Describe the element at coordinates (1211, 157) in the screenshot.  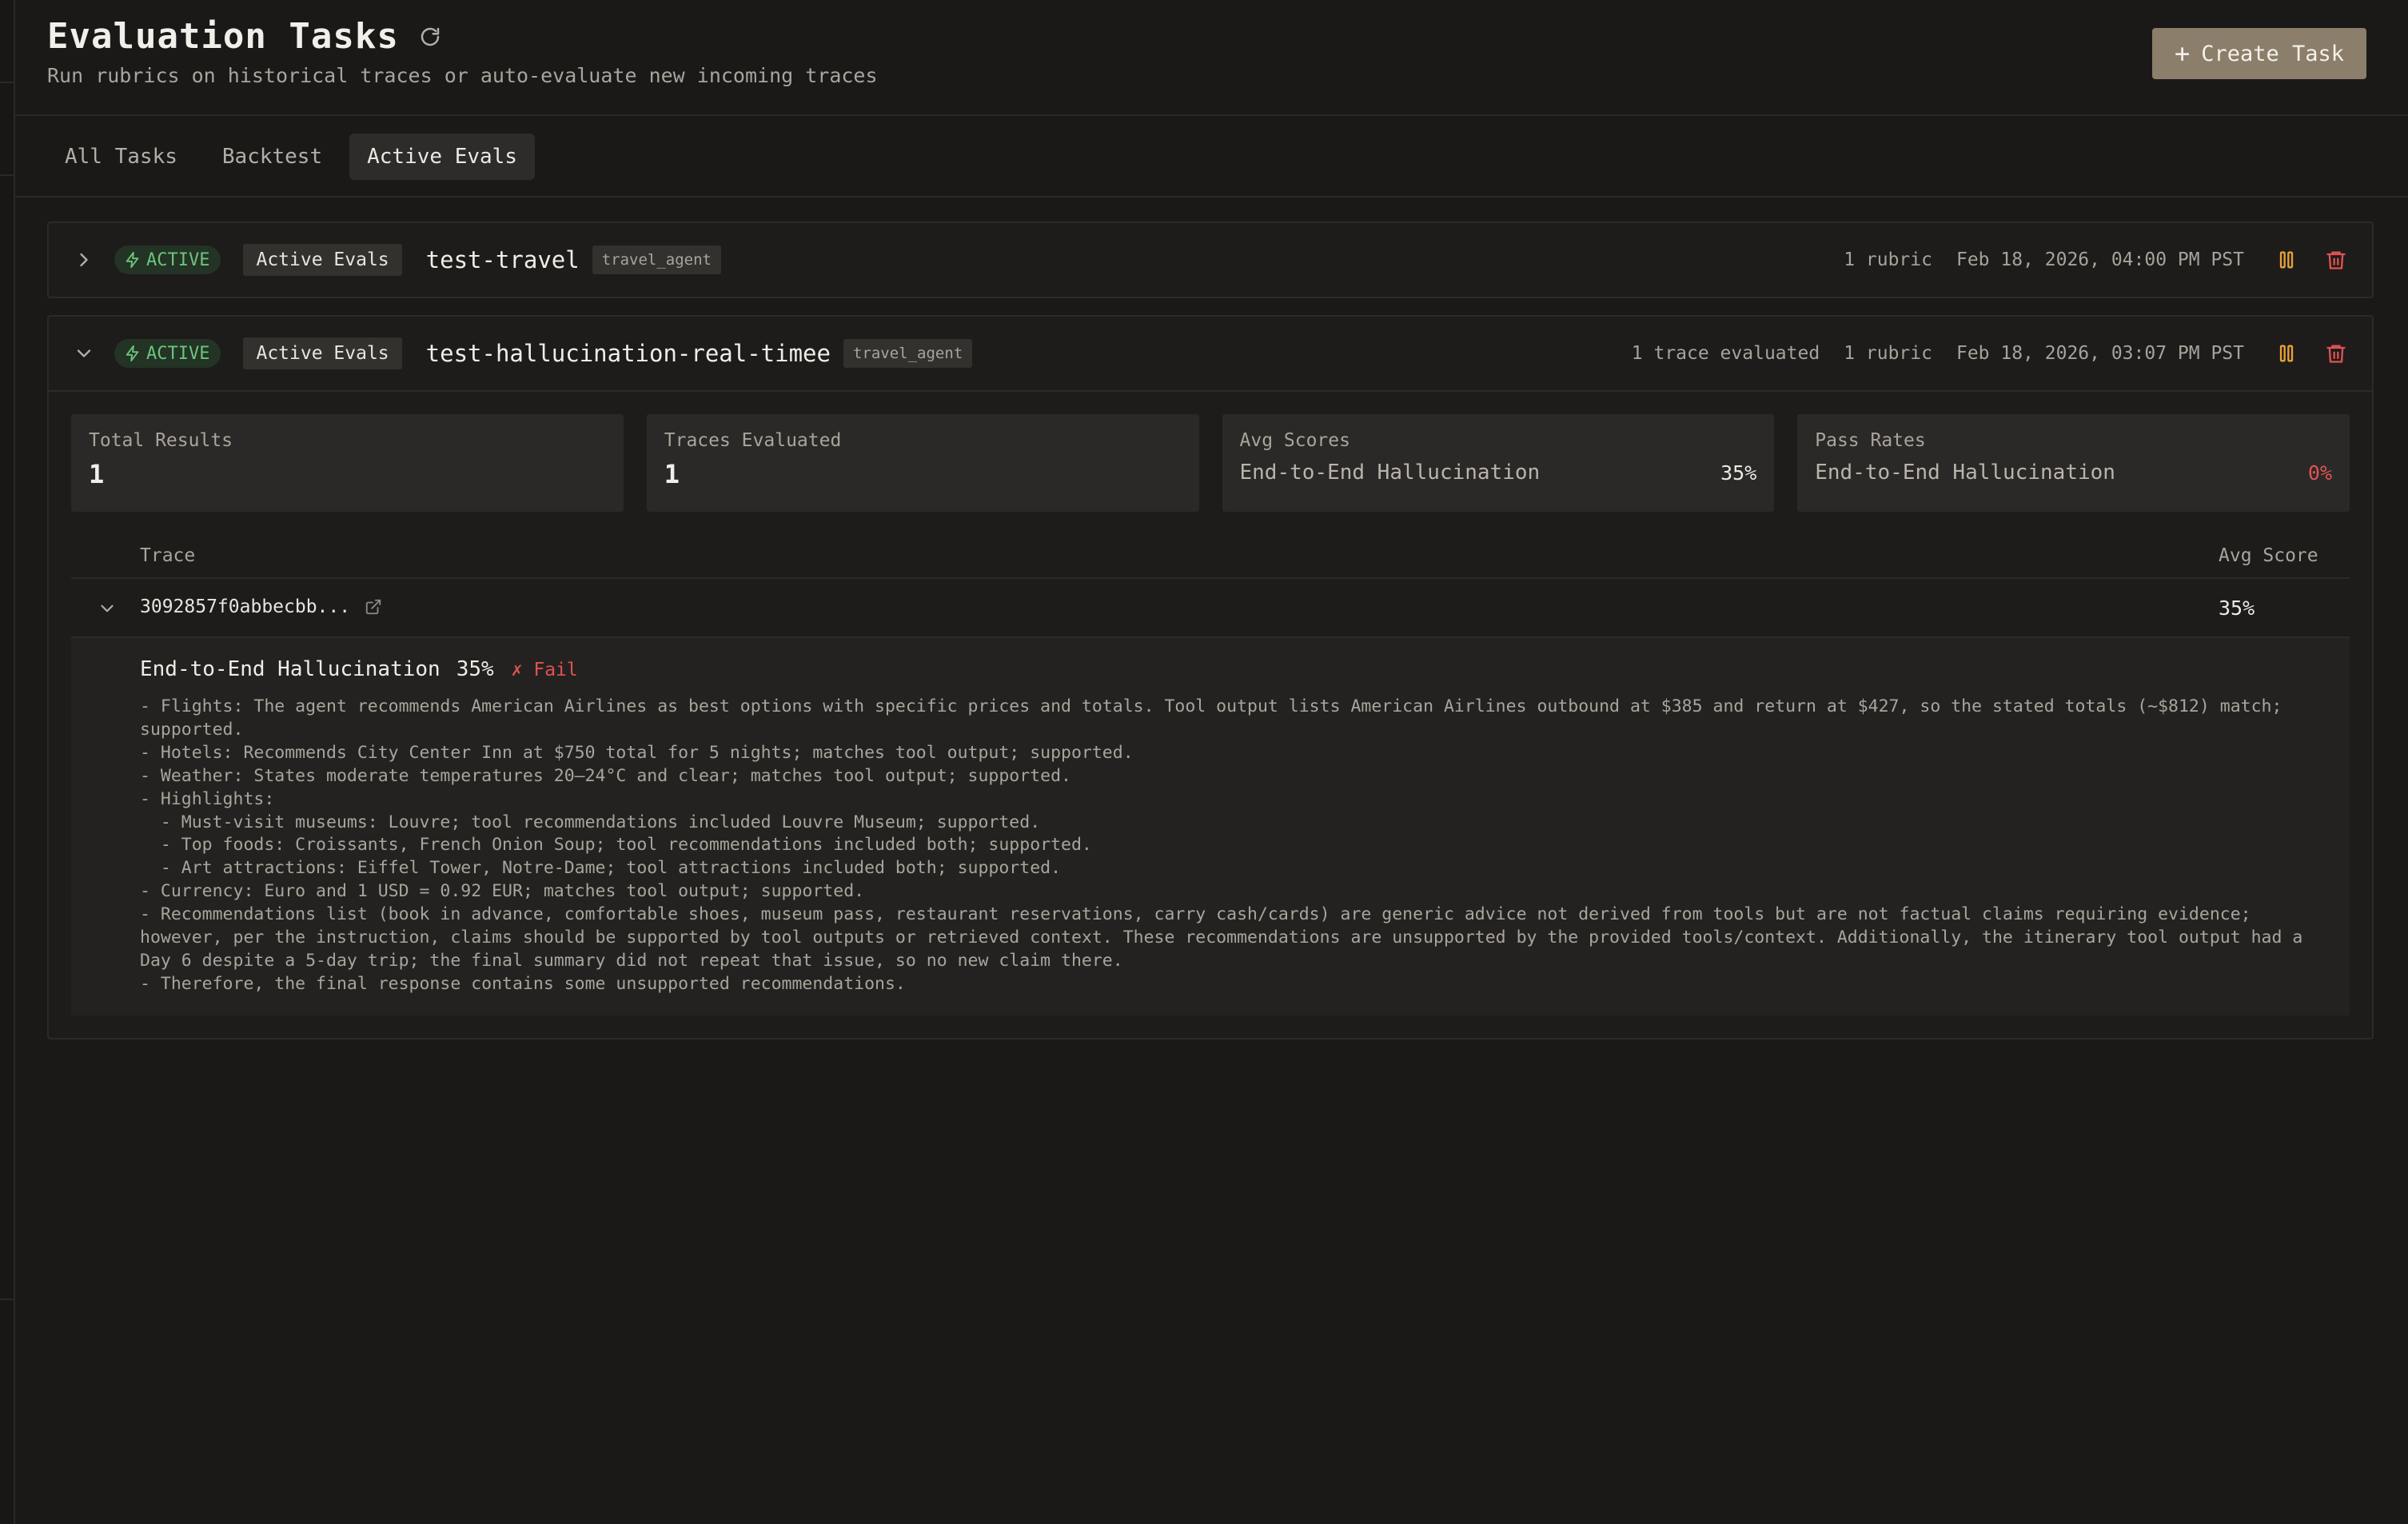
I see `tab-bar: All Tasks Backtest Active Evals` at that location.